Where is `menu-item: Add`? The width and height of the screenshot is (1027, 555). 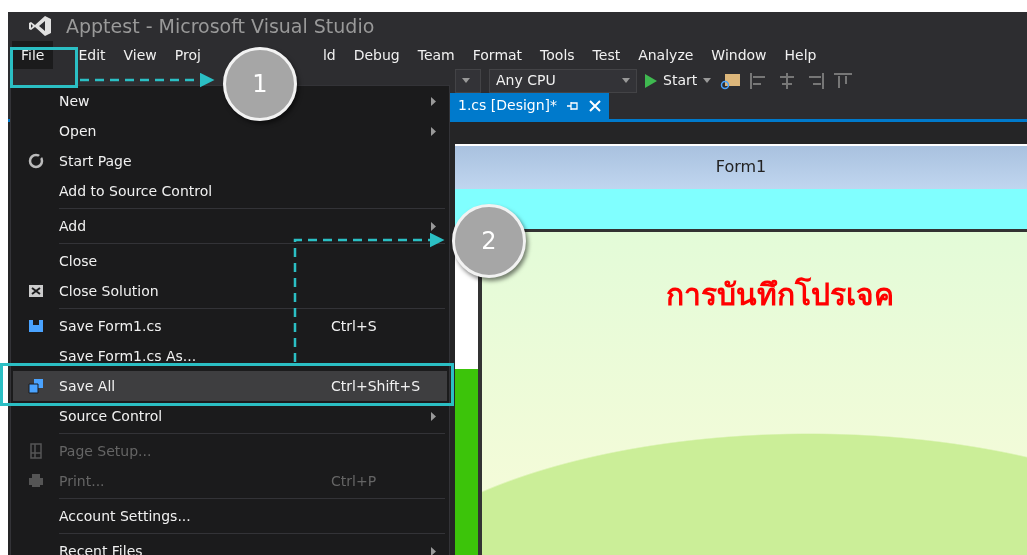
menu-item: Add is located at coordinates (73, 225).